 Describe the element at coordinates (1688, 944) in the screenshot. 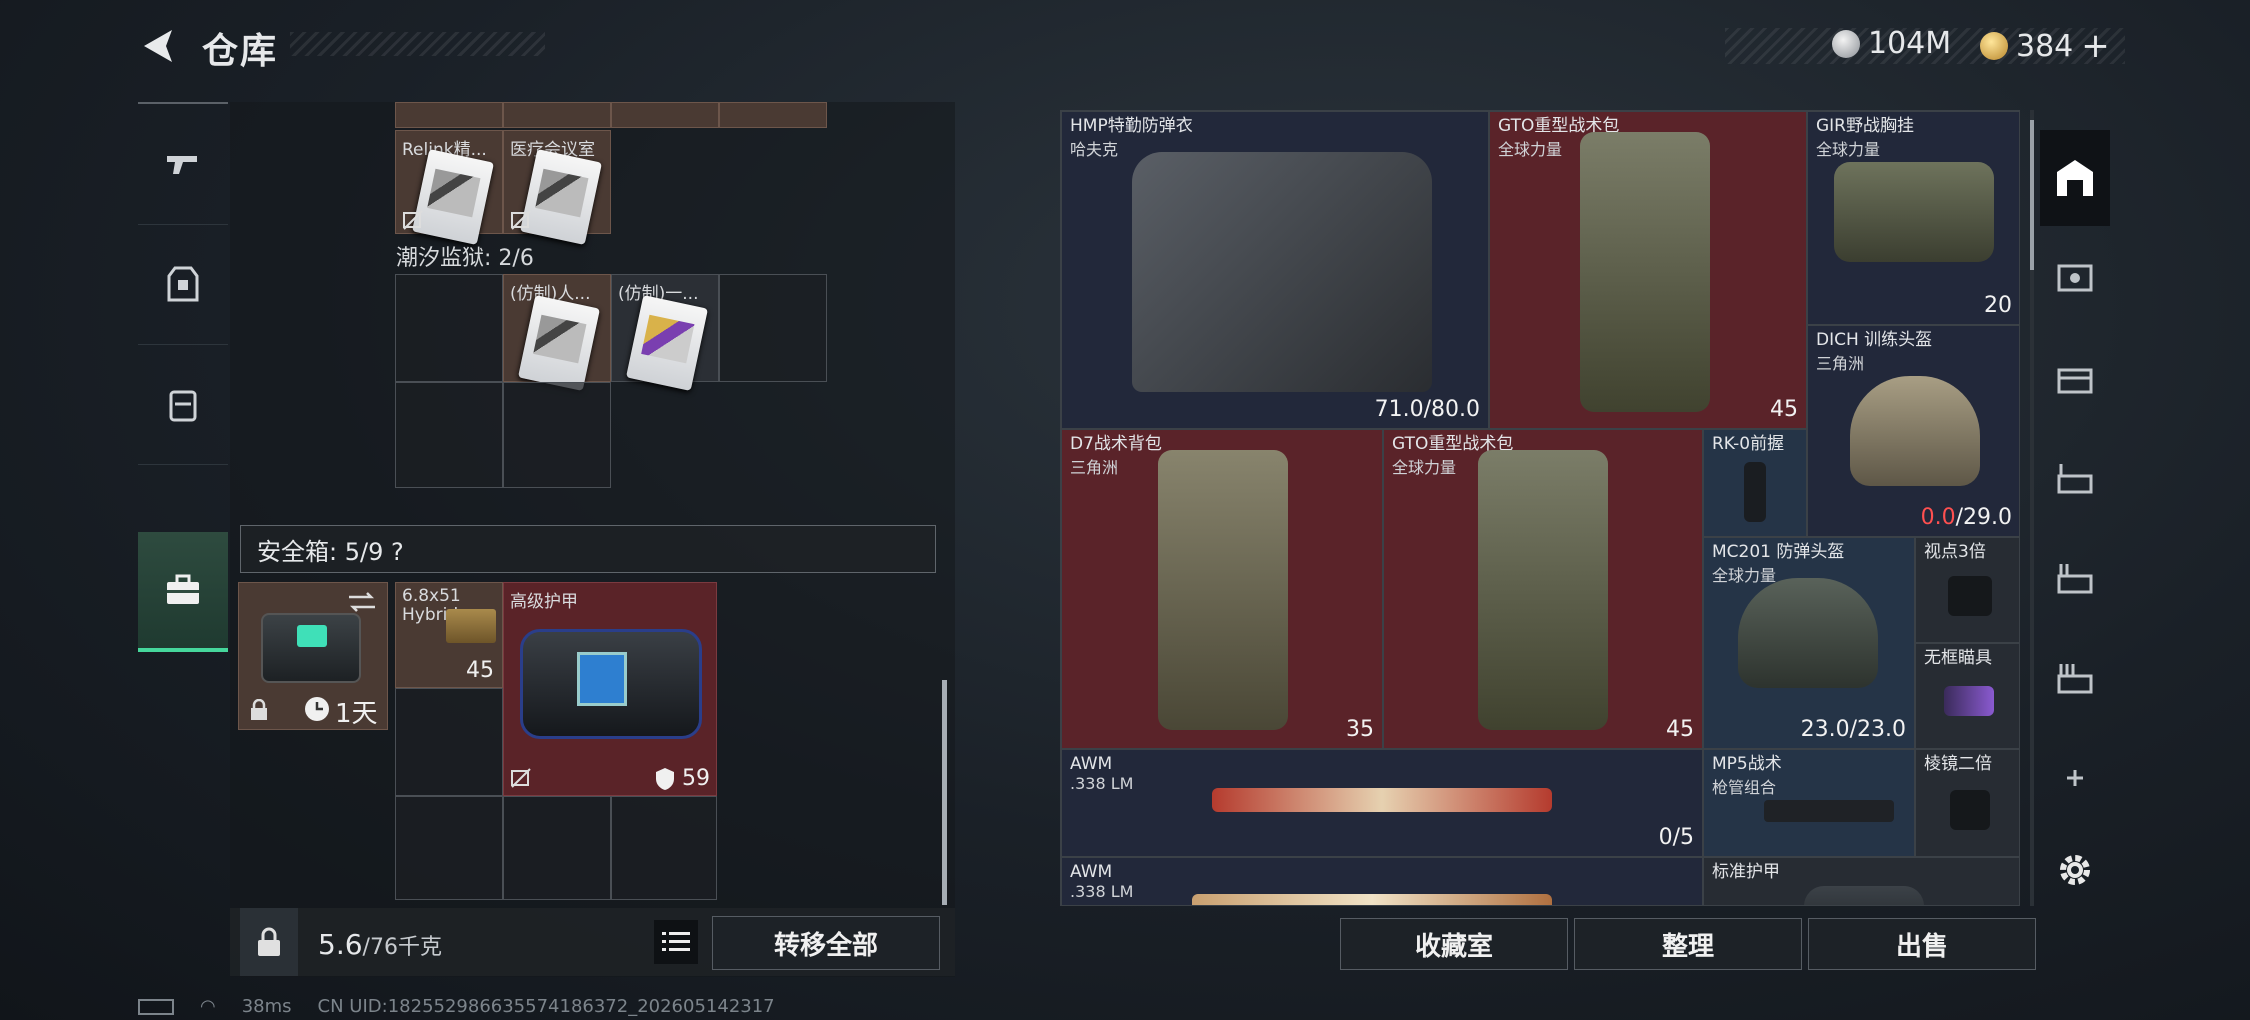

I see `sort-button: 整理` at that location.